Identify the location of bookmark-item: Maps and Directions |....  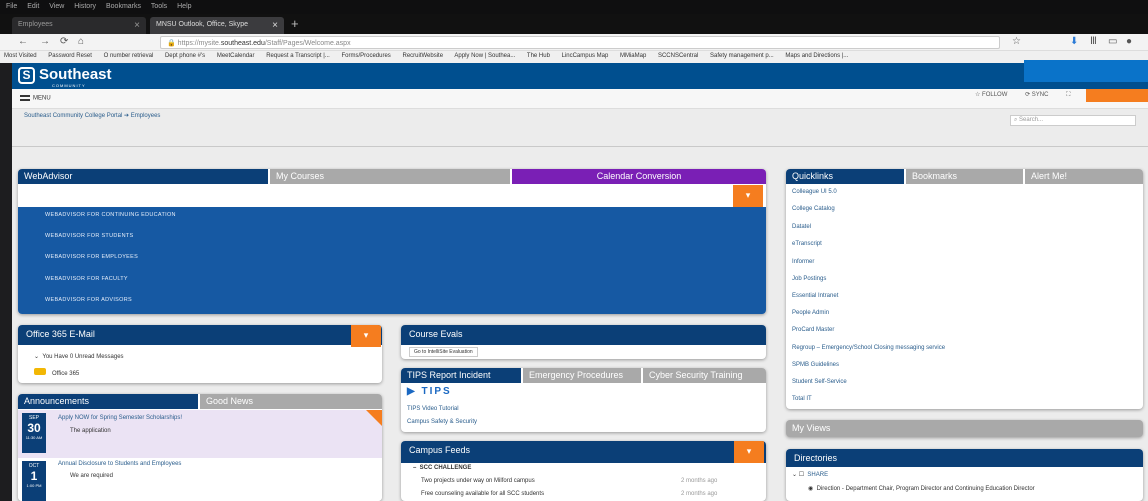
(816, 56).